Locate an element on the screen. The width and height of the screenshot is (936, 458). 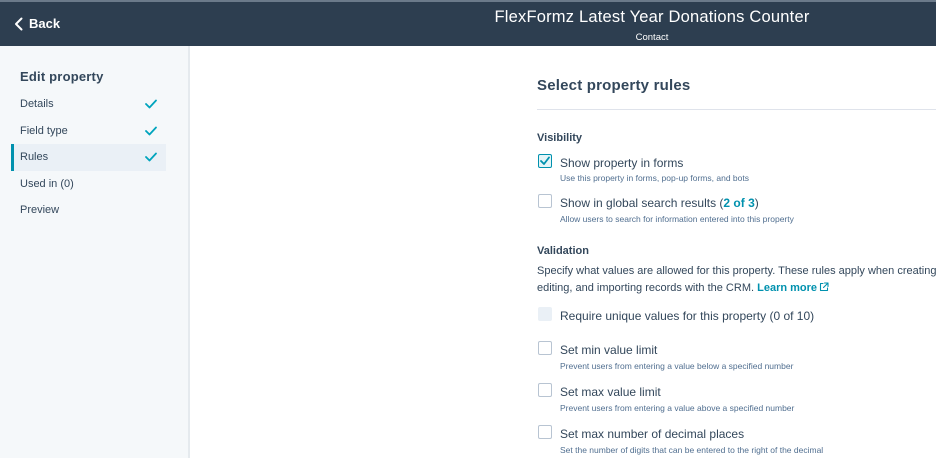
global-search-label-suffix: ) is located at coordinates (756, 203).